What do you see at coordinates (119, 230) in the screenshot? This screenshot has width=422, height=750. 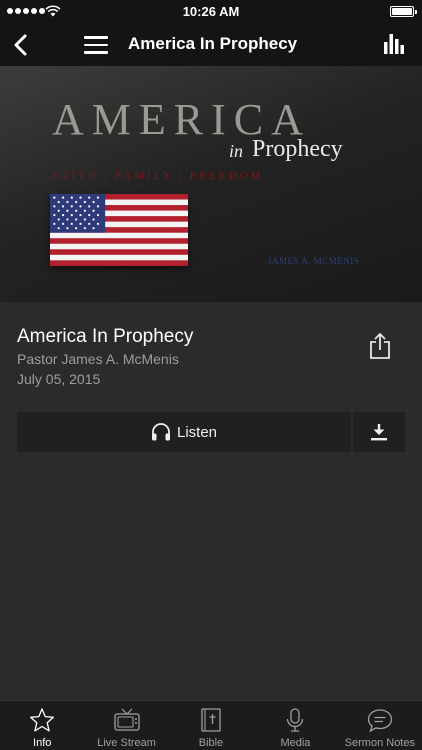 I see `american-flag-image` at bounding box center [119, 230].